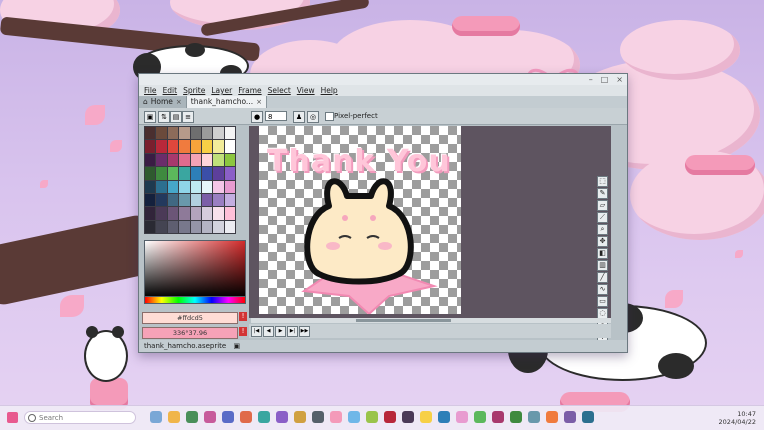 This screenshot has height=430, width=764. Describe the element at coordinates (170, 90) in the screenshot. I see `menu-edit: Edit` at that location.